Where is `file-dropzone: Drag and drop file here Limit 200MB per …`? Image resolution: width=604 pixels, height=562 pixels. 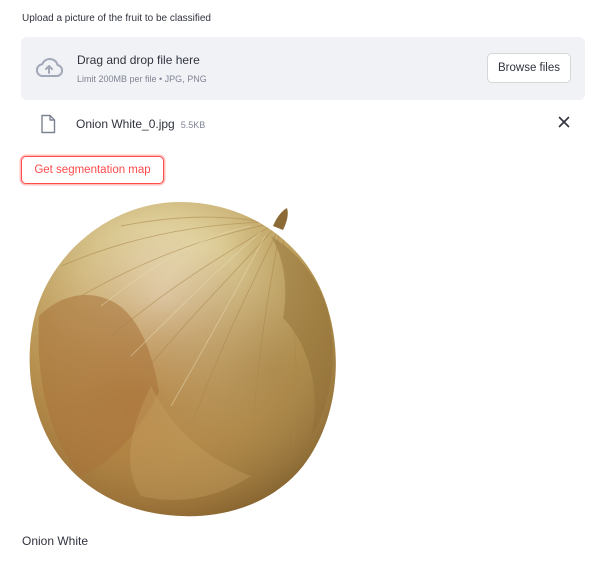
file-dropzone: Drag and drop file here Limit 200MB per … is located at coordinates (303, 68).